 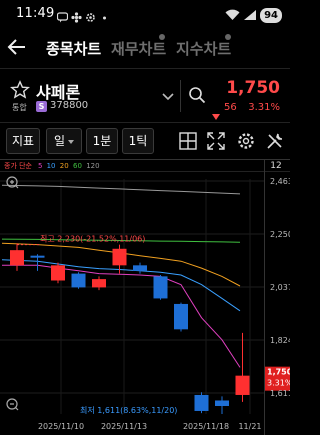 I want to click on indicator-button: 지표, so click(x=23, y=141).